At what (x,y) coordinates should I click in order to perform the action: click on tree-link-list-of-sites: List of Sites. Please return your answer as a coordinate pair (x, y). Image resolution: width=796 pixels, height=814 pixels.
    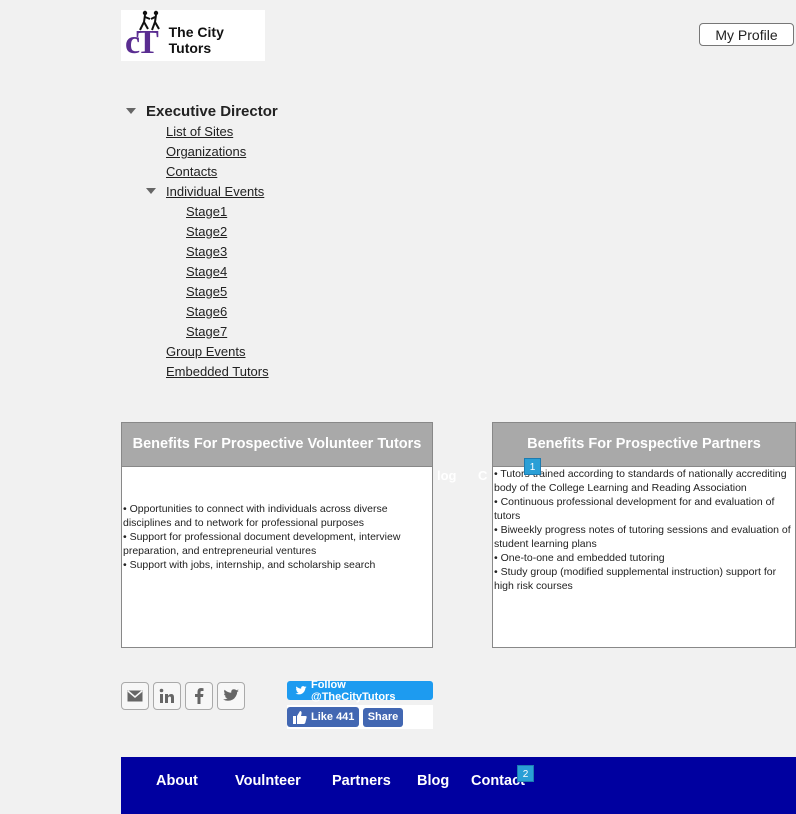
    Looking at the image, I should click on (199, 131).